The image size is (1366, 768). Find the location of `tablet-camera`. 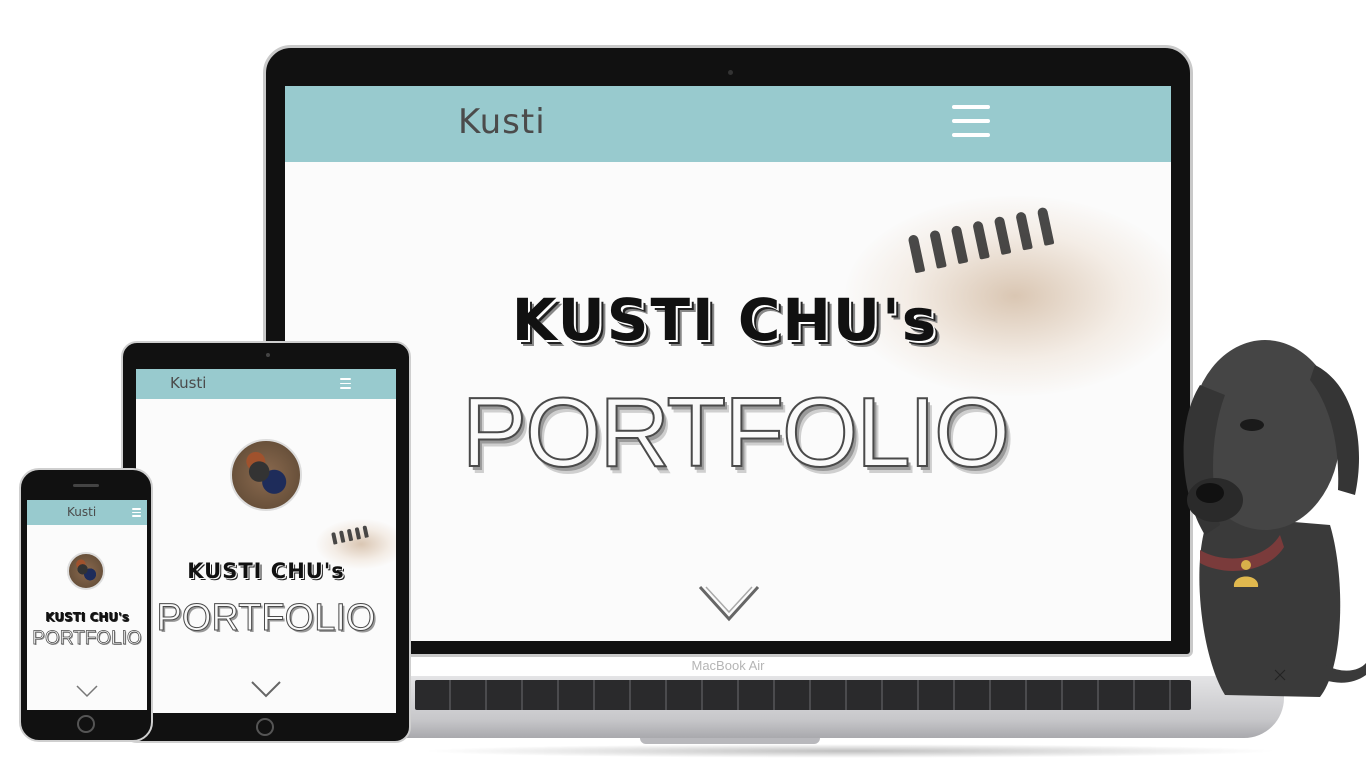

tablet-camera is located at coordinates (268, 355).